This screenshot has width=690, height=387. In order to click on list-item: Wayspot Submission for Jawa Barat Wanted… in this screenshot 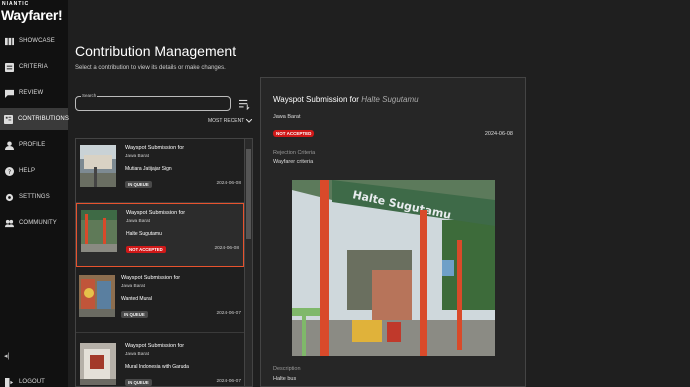, I will do `click(160, 301)`.